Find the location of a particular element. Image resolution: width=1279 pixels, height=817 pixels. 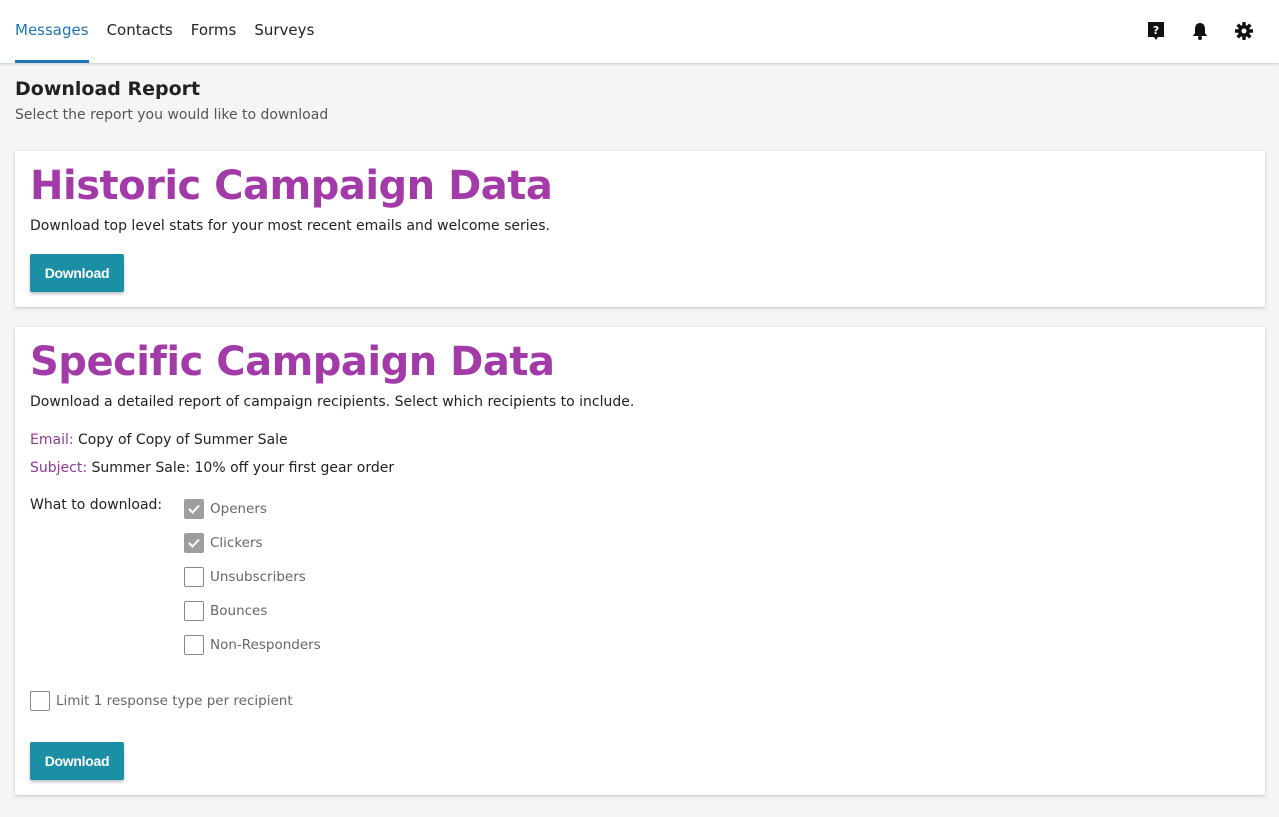

top-icons: ? is located at coordinates (1189, 31).